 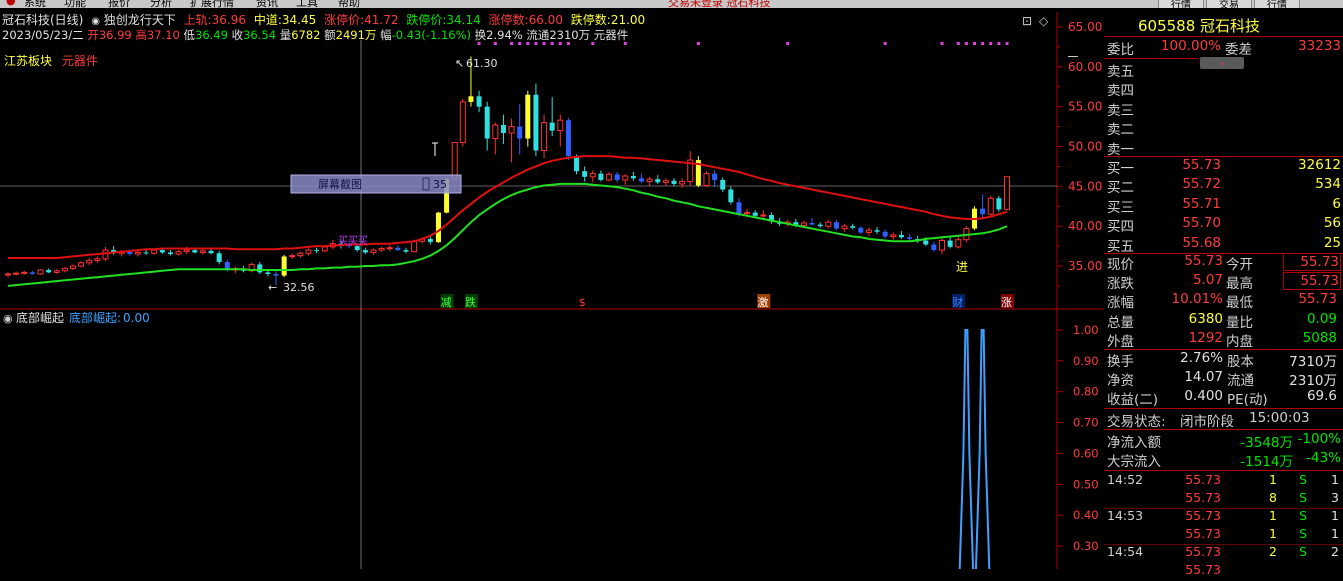 I want to click on btn-quote-1: 行情, so click(x=1181, y=4).